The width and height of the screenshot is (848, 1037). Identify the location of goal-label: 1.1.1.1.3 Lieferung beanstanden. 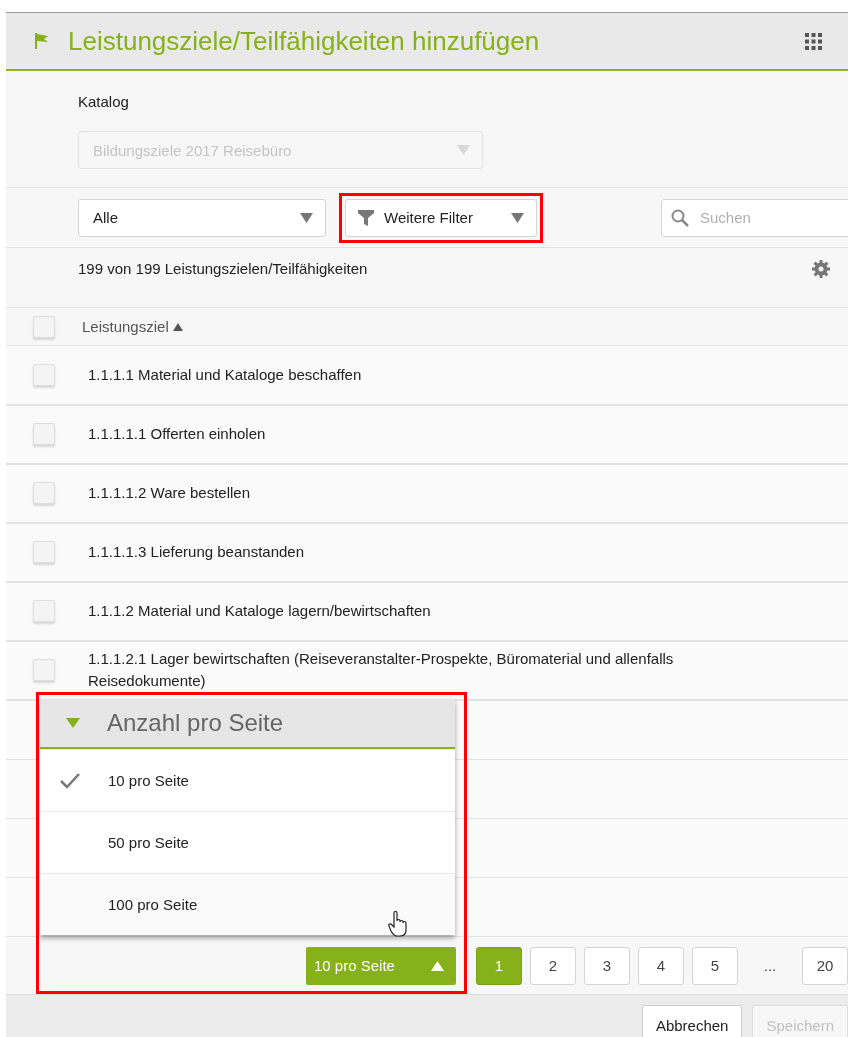
(196, 552).